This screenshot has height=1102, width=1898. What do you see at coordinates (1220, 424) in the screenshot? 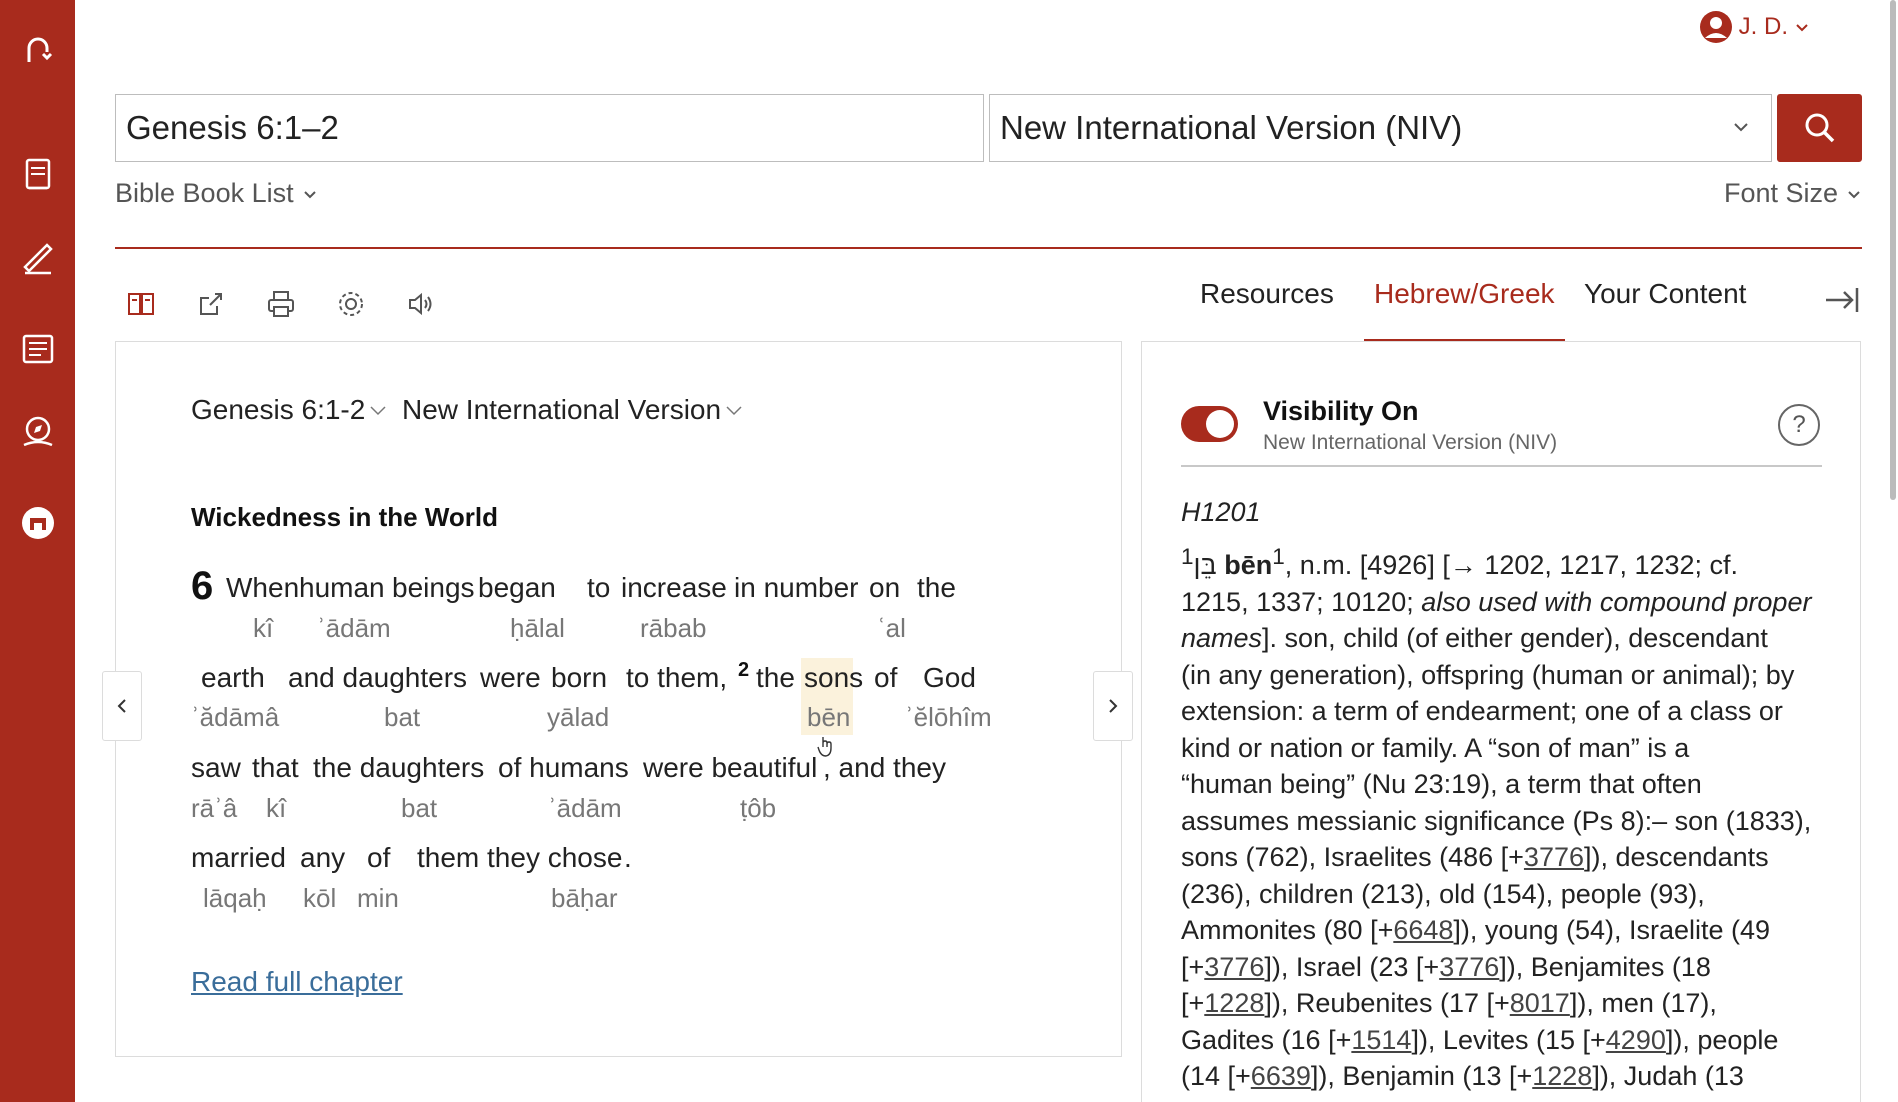
I see `toggle-knob` at bounding box center [1220, 424].